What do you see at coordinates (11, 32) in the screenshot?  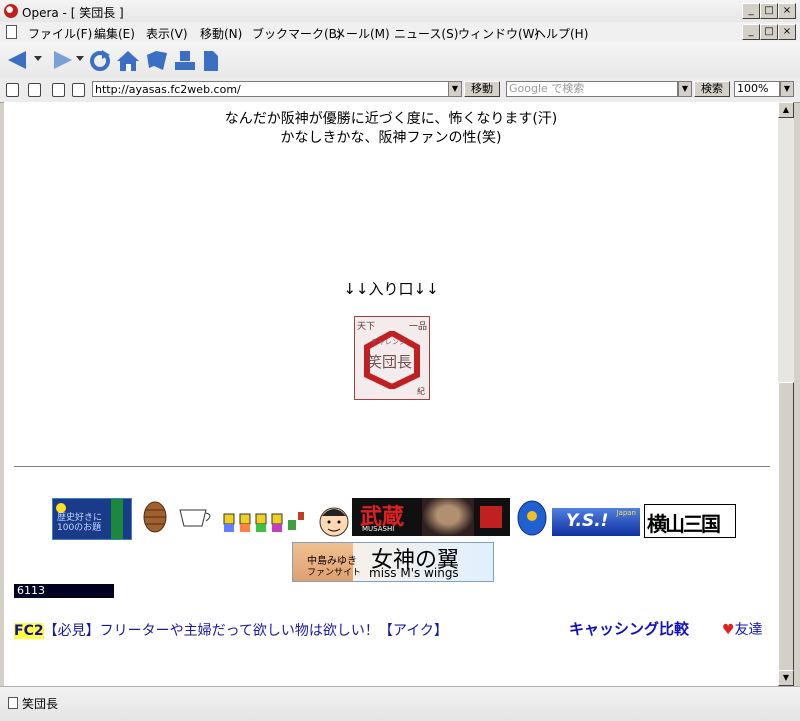 I see `page-icon` at bounding box center [11, 32].